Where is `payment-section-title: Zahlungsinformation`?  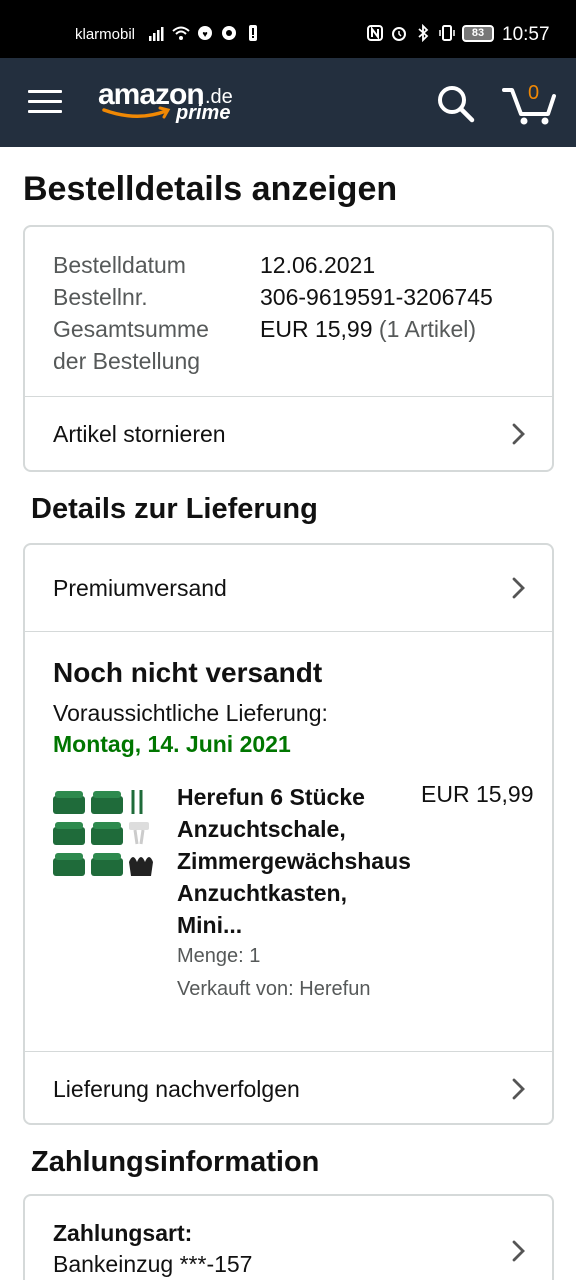
payment-section-title: Zahlungsinformation is located at coordinates (175, 1162).